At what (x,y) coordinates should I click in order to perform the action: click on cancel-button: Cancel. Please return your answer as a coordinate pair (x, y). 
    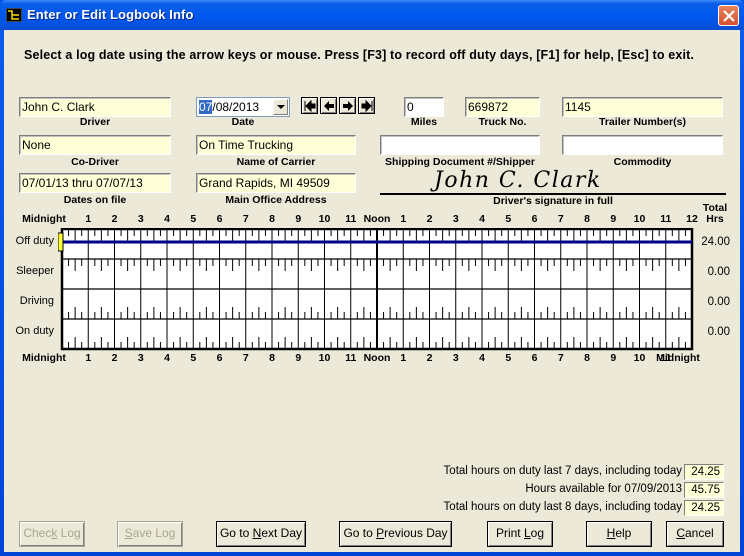
    Looking at the image, I should click on (695, 534).